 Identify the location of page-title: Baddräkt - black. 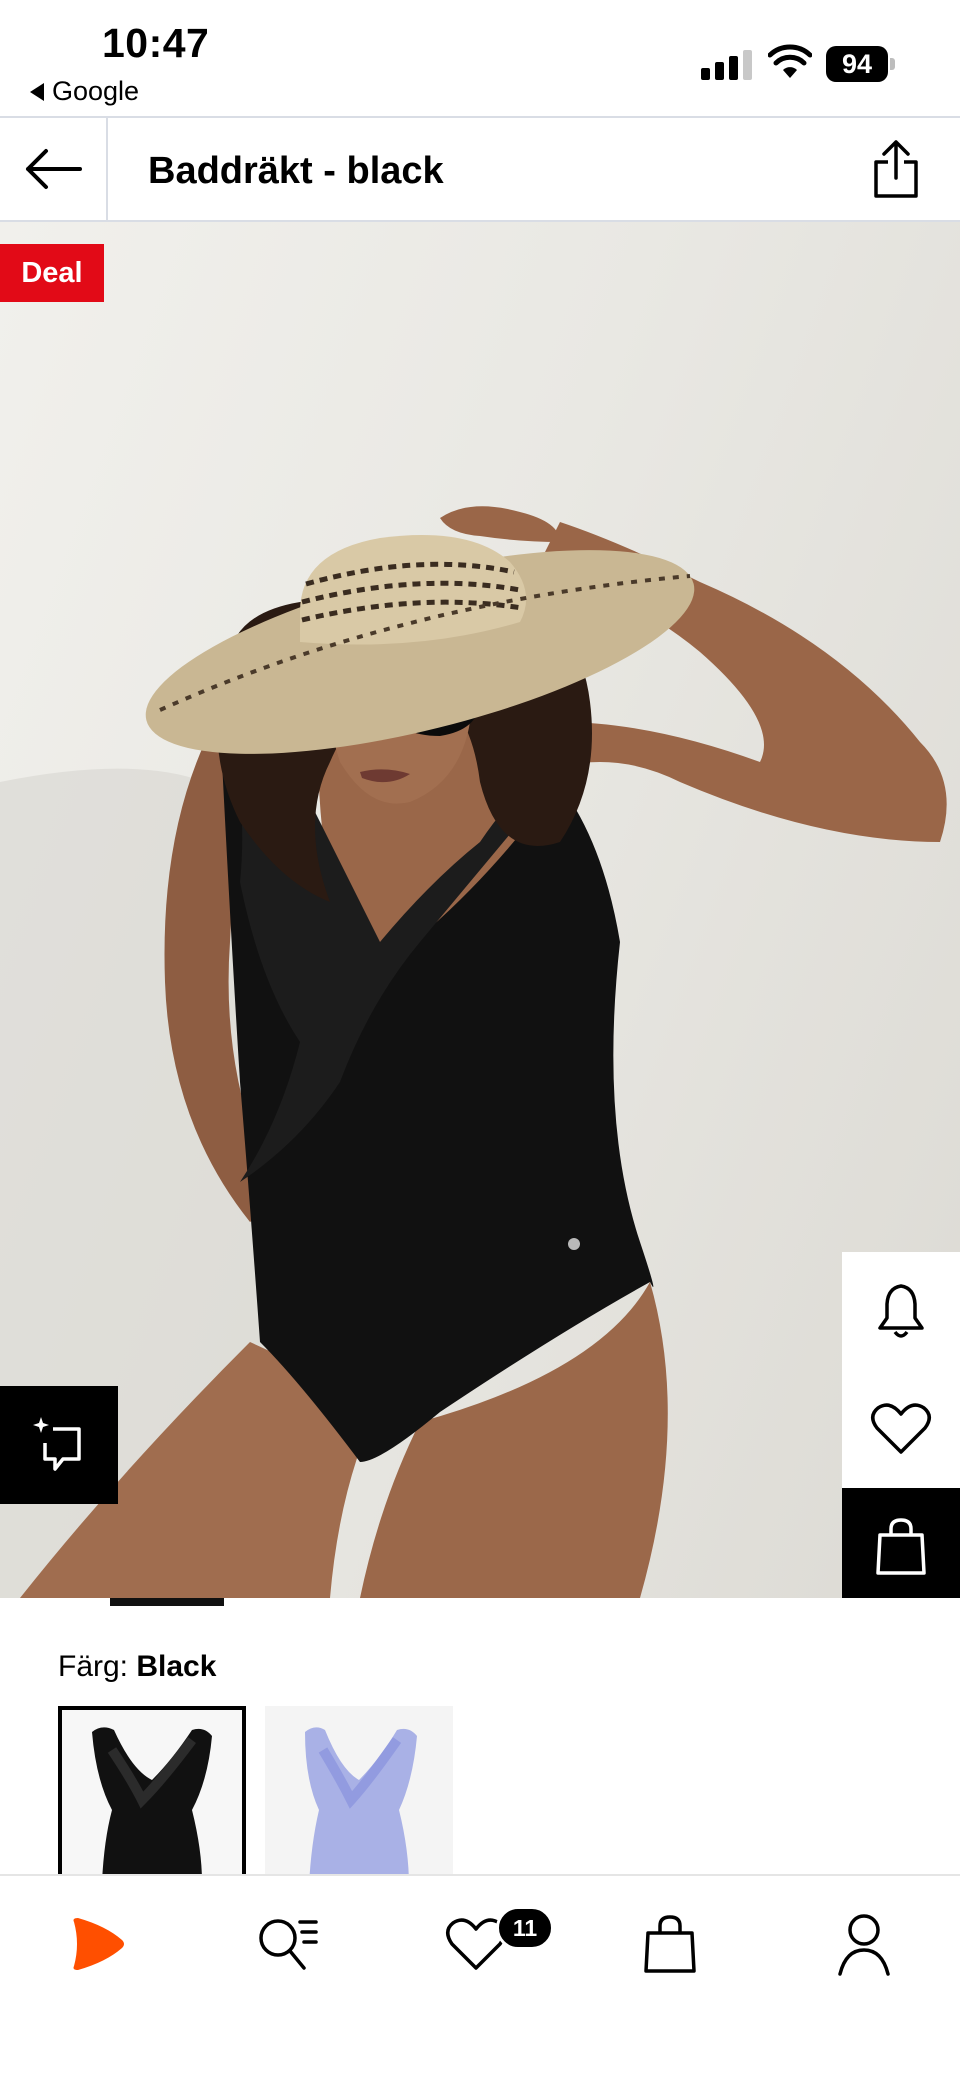
(296, 171).